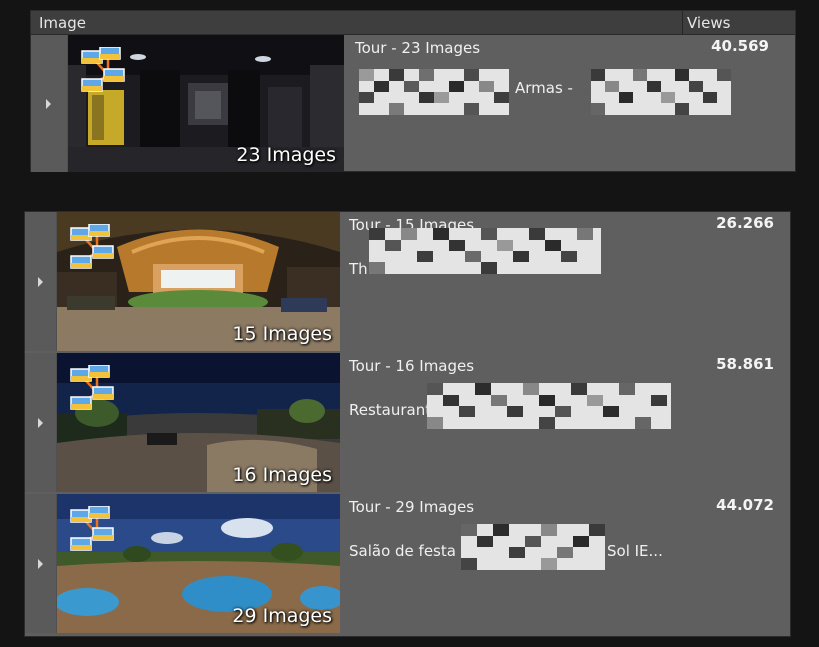  I want to click on image-count-label: 23 Images, so click(286, 155).